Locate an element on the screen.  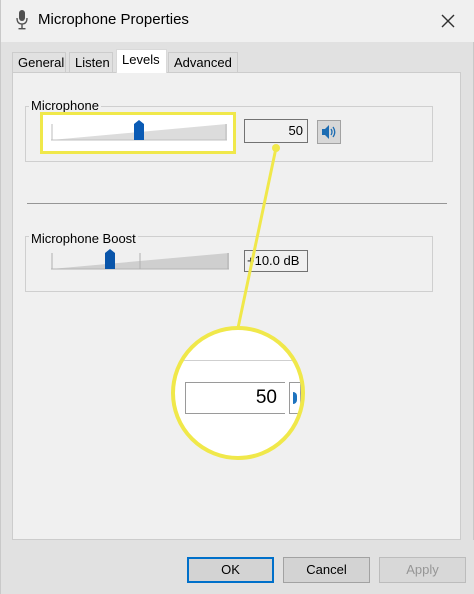
callout-line is located at coordinates (258, 236).